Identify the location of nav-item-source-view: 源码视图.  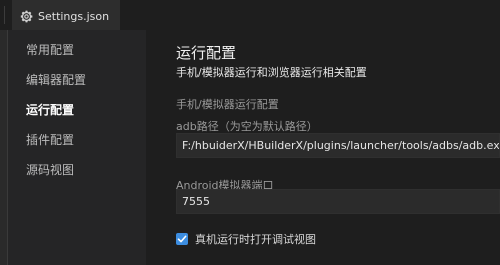
(50, 169).